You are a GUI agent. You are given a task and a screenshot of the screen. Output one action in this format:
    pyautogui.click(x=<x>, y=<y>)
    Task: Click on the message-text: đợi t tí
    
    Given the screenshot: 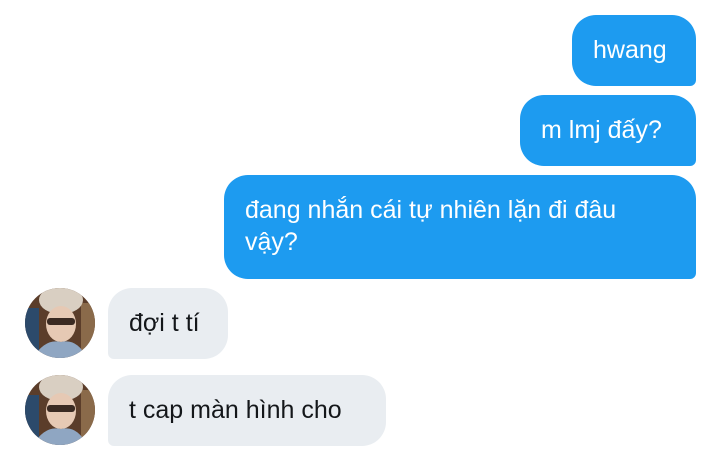 What is the action you would take?
    pyautogui.click(x=164, y=323)
    